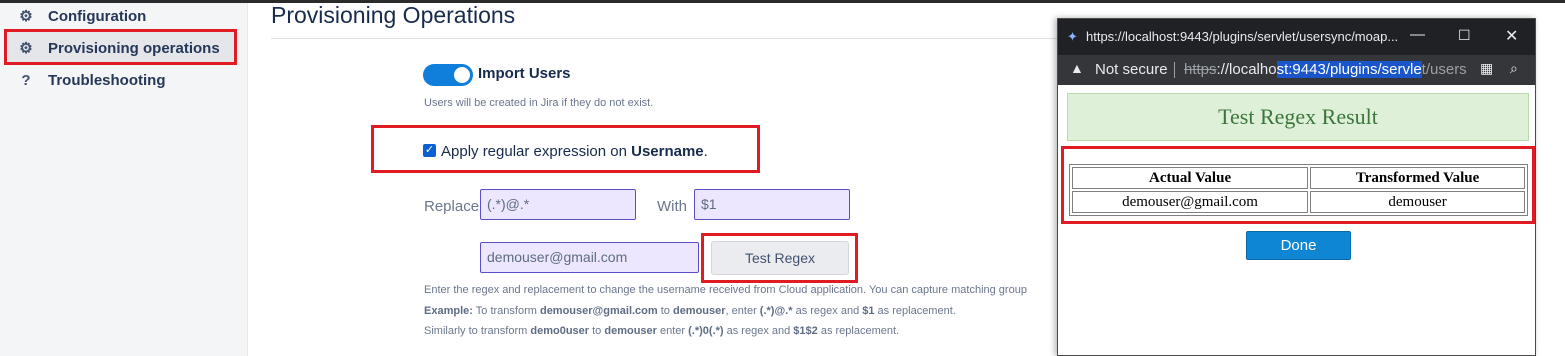  Describe the element at coordinates (107, 80) in the screenshot. I see `sidebar-item-label: Troubleshooting` at that location.